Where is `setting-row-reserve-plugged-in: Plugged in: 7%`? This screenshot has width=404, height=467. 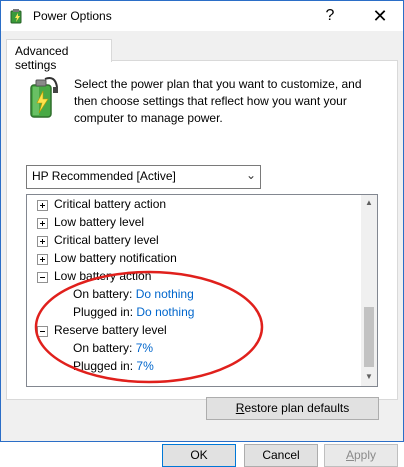 setting-row-reserve-plugged-in: Plugged in: 7% is located at coordinates (113, 366).